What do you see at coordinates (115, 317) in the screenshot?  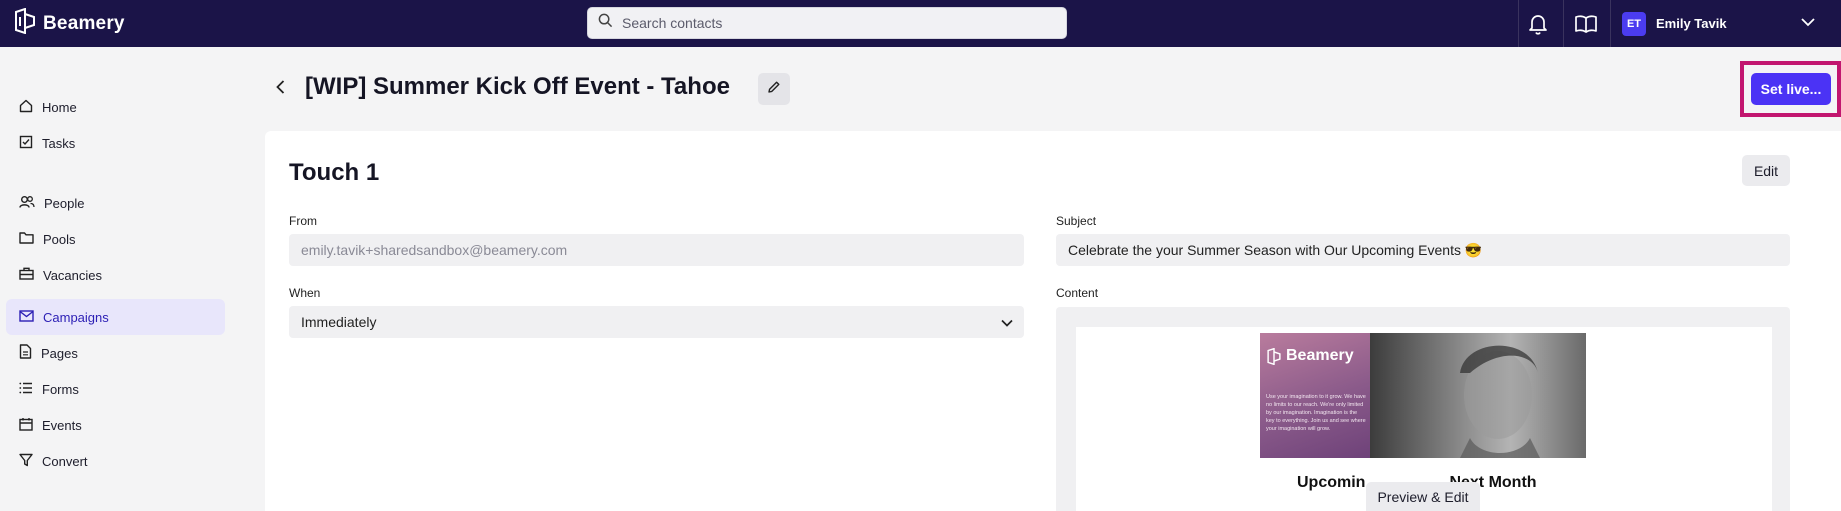 I see `sidebar-item-campaigns: Campaigns` at bounding box center [115, 317].